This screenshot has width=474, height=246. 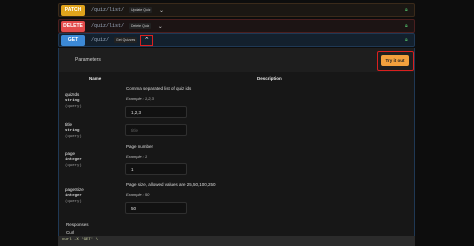 I want to click on operation-summary: Update Quiz, so click(x=141, y=10).